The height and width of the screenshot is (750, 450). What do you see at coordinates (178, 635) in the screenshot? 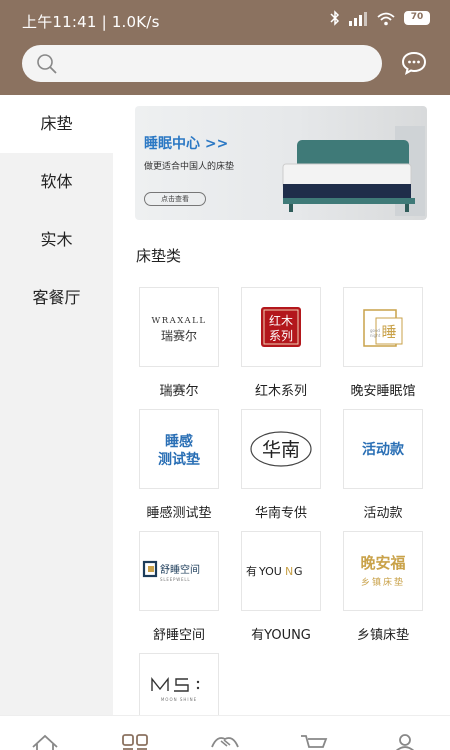
I see `brand-label: 舒睡空间` at bounding box center [178, 635].